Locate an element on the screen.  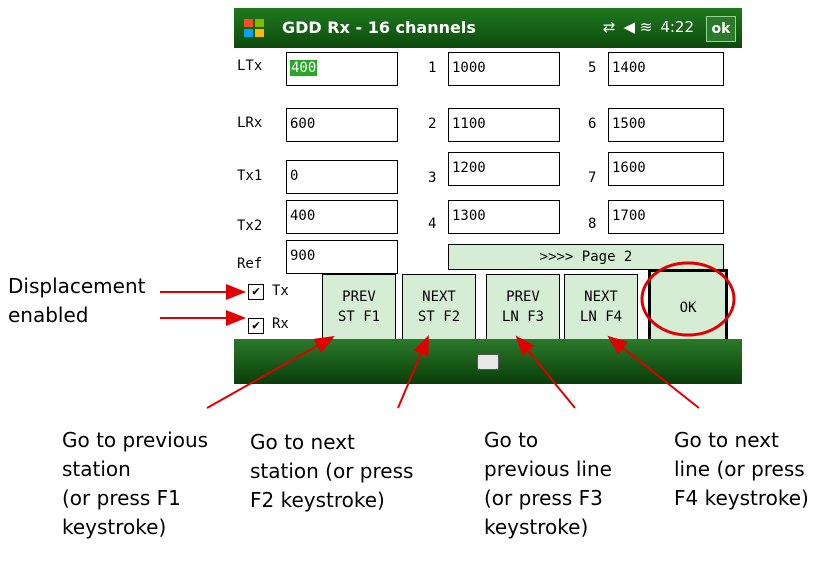
next-line-note: Go to next line (or press F4 keystroke) is located at coordinates (741, 469).